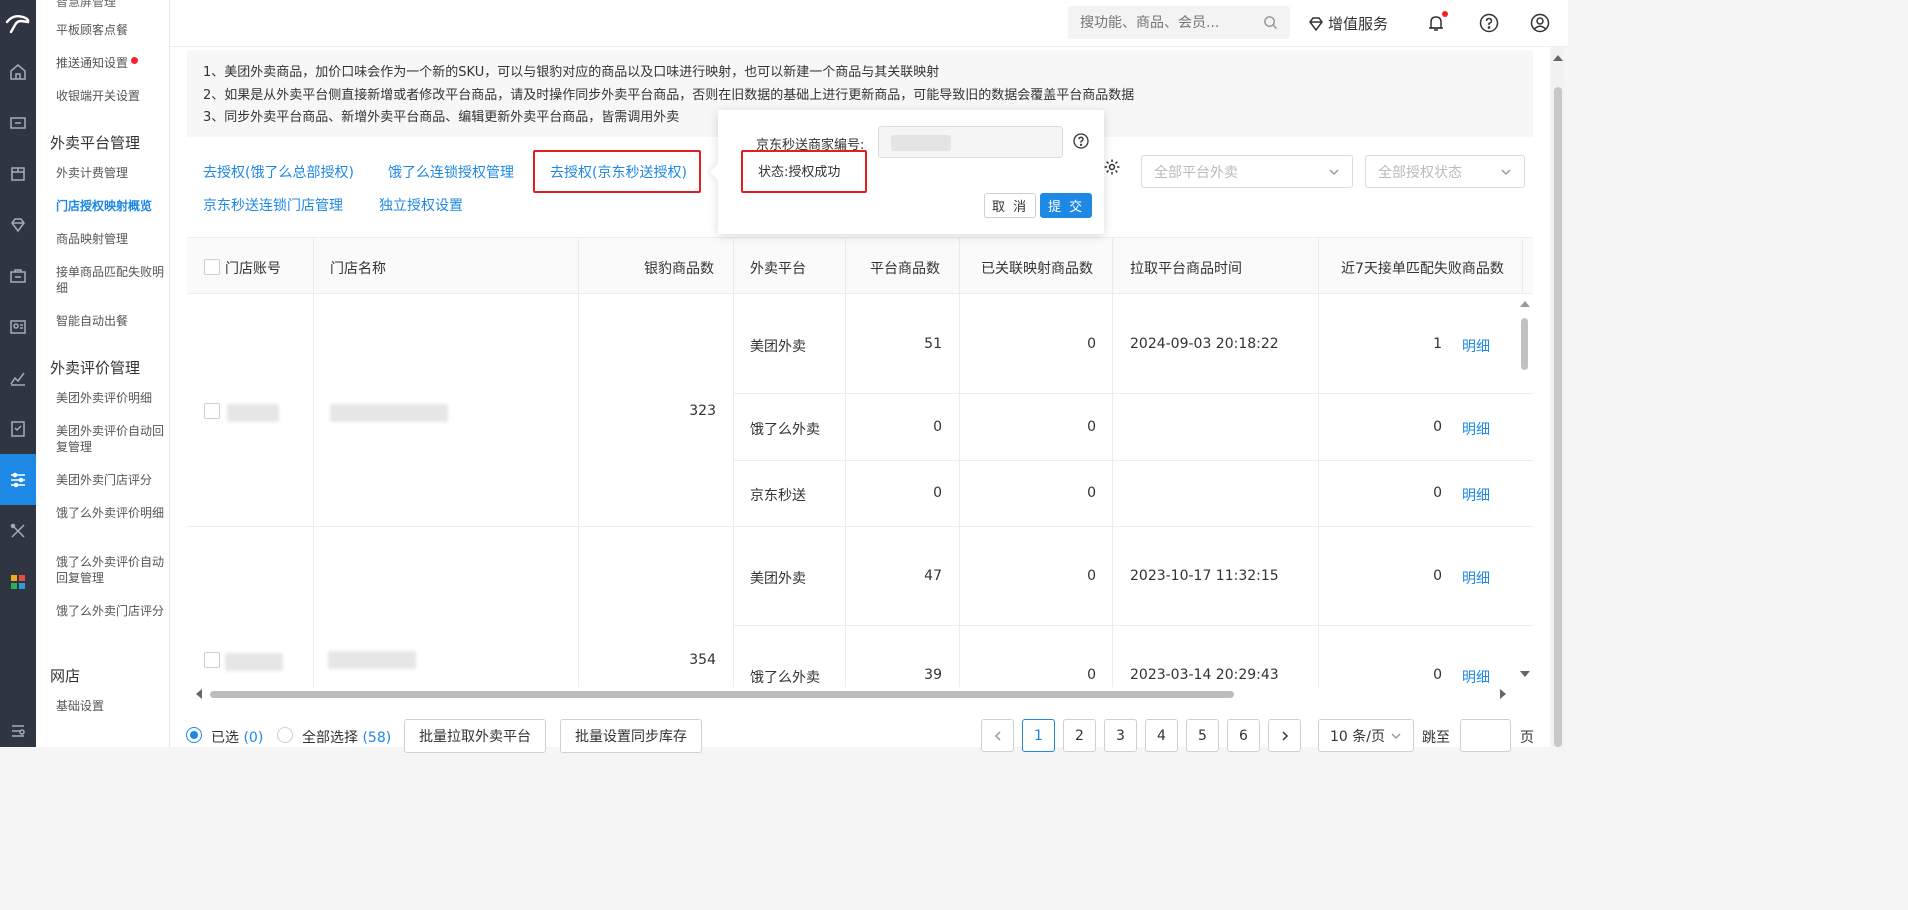 The height and width of the screenshot is (910, 1908). Describe the element at coordinates (18, 731) in the screenshot. I see `collapse-menu-icon` at that location.